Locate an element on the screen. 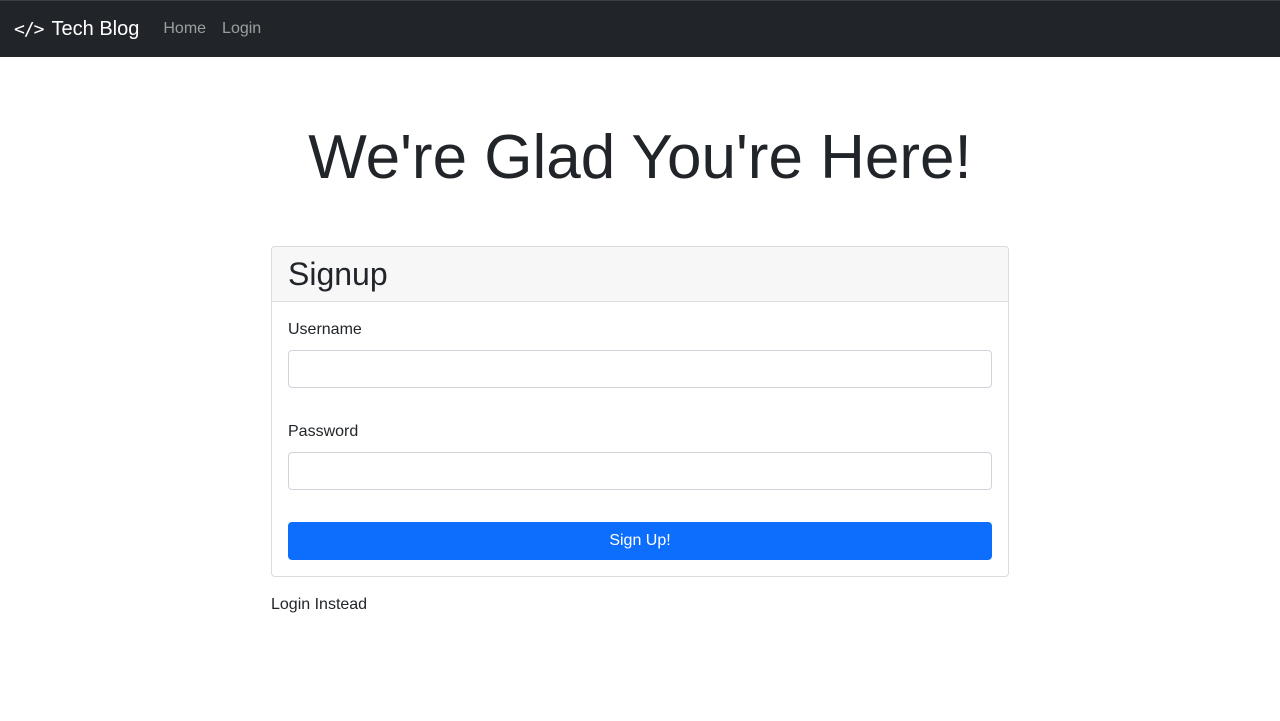  login-instead-link: Login Instead is located at coordinates (319, 605).